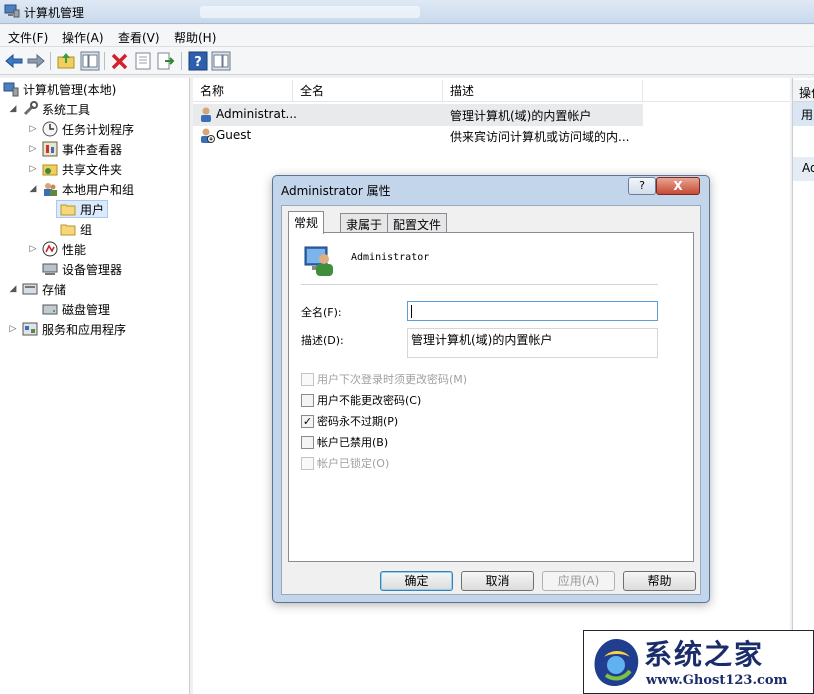 The height and width of the screenshot is (694, 814). I want to click on clock-icon, so click(50, 129).